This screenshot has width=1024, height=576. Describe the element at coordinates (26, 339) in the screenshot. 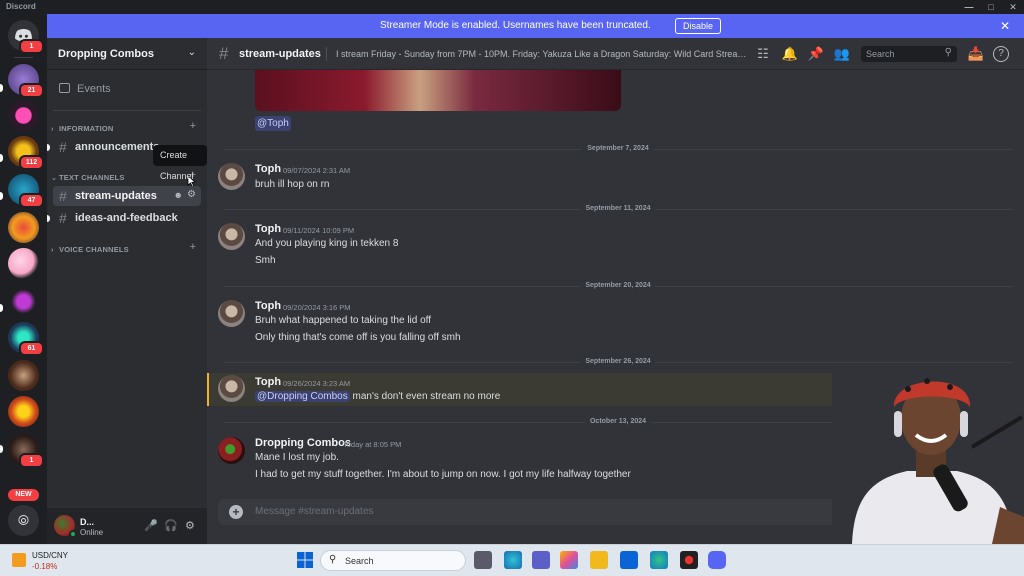

I see `server-icon: 61` at that location.